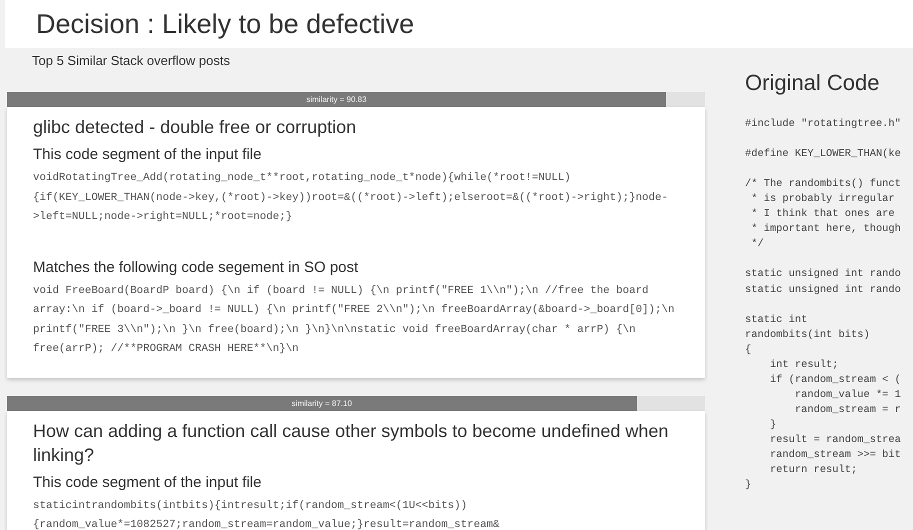 Image resolution: width=913 pixels, height=530 pixels. Describe the element at coordinates (131, 61) in the screenshot. I see `subtitle: Top 5 Similar Stack overflow posts` at that location.